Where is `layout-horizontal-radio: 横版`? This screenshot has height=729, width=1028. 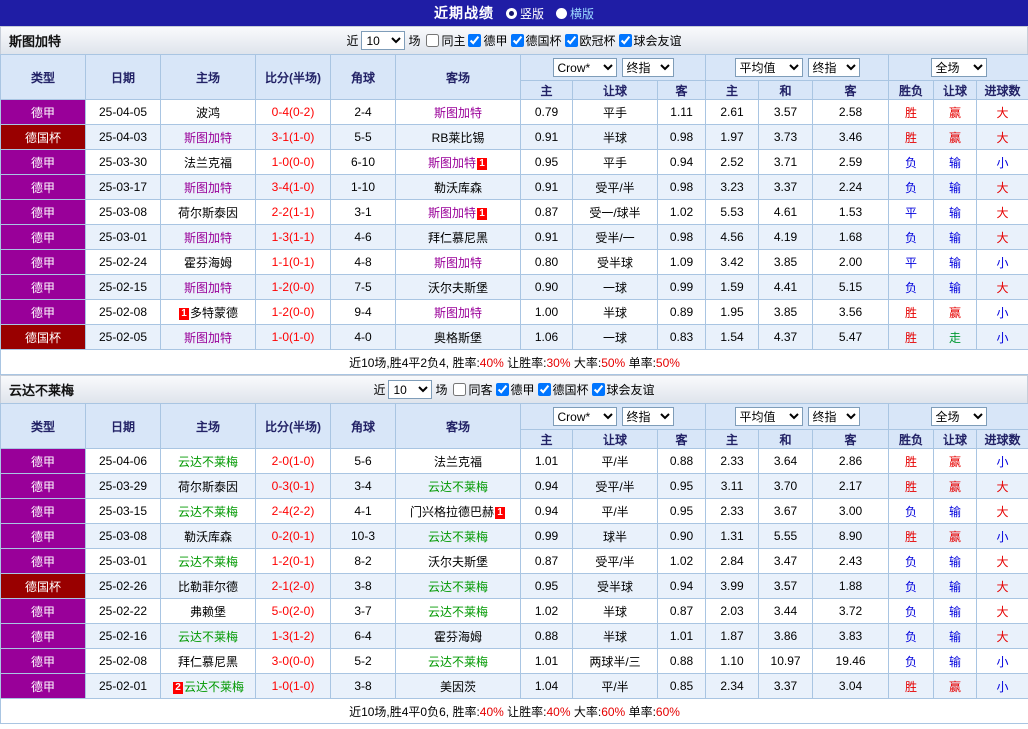
layout-horizontal-radio: 横版 is located at coordinates (575, 13).